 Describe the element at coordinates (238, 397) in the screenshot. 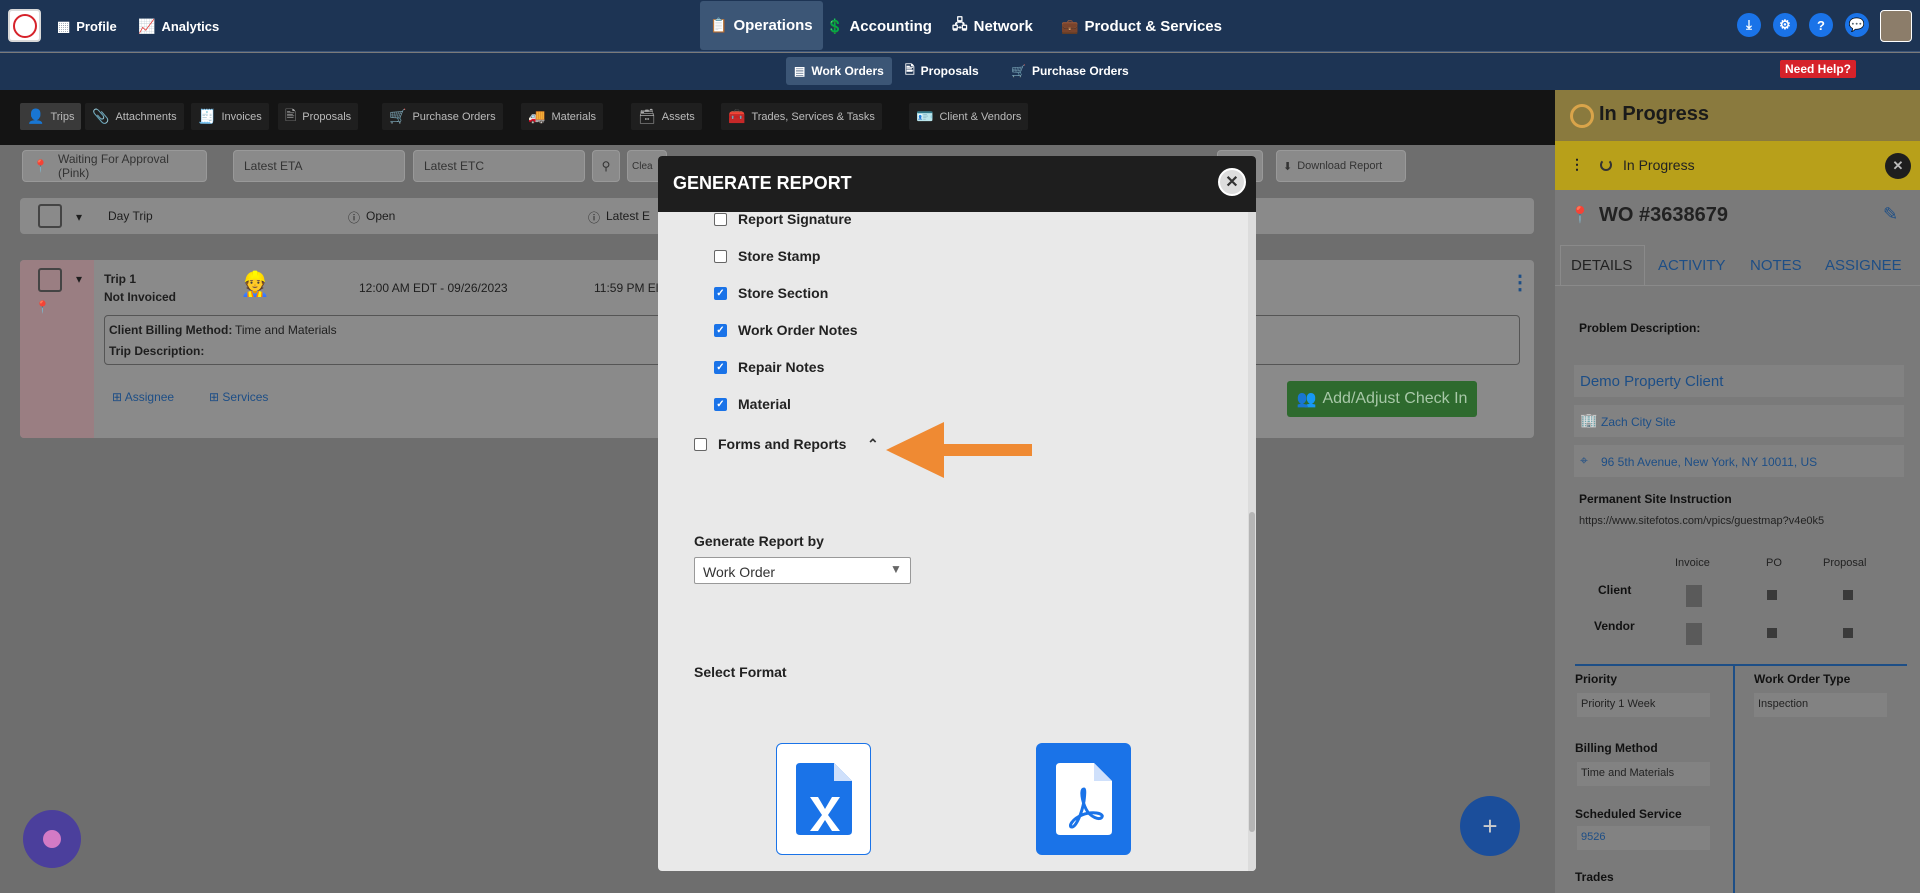

I see `add-services-link: ⊞ Services` at that location.